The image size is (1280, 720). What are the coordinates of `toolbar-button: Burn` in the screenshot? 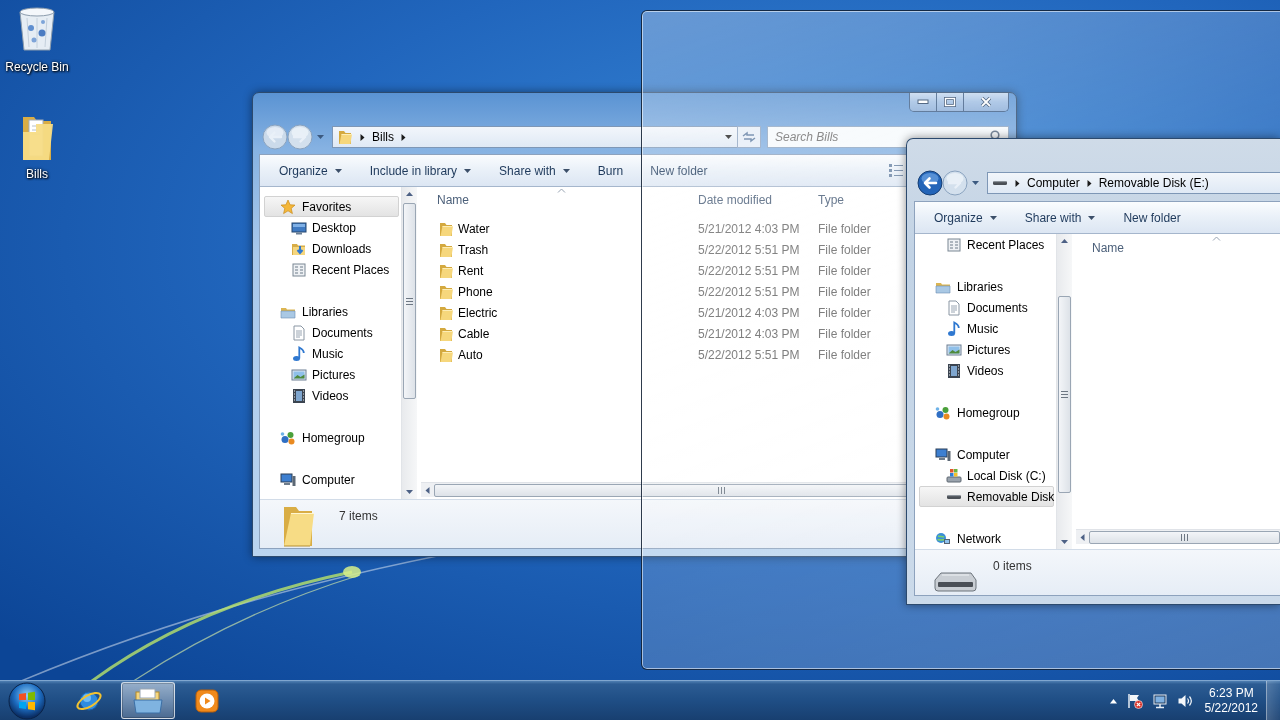 It's located at (611, 170).